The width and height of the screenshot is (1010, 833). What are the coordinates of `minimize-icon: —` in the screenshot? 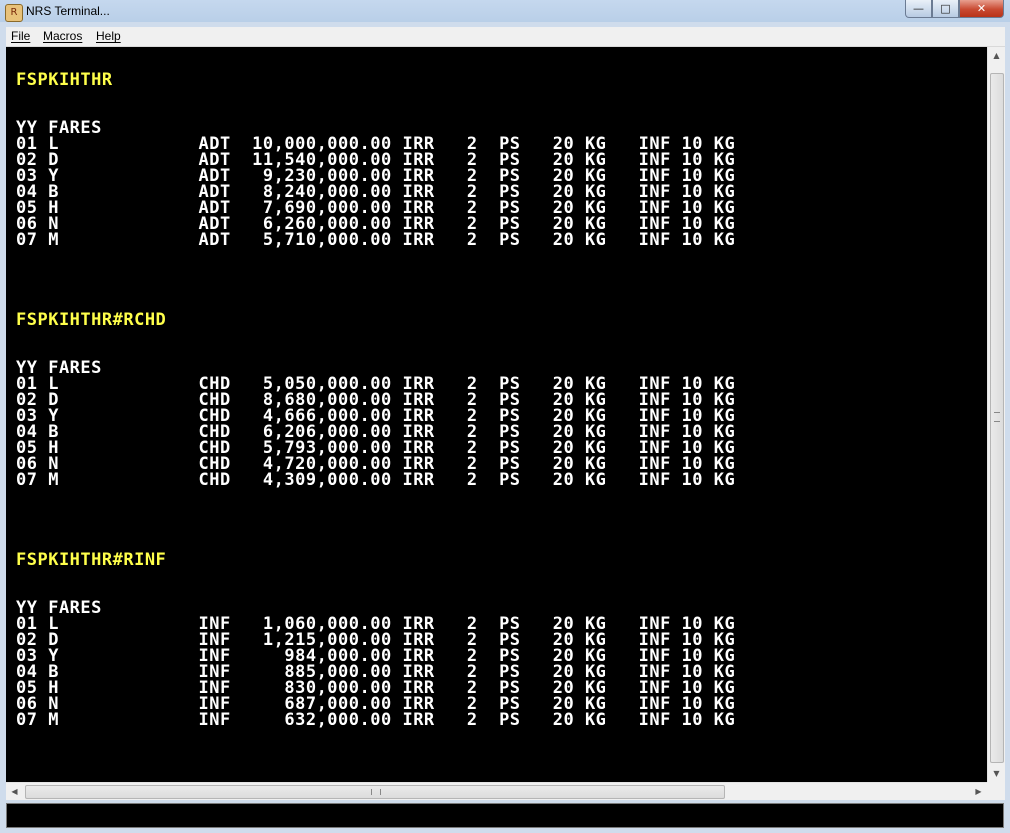 It's located at (918, 8).